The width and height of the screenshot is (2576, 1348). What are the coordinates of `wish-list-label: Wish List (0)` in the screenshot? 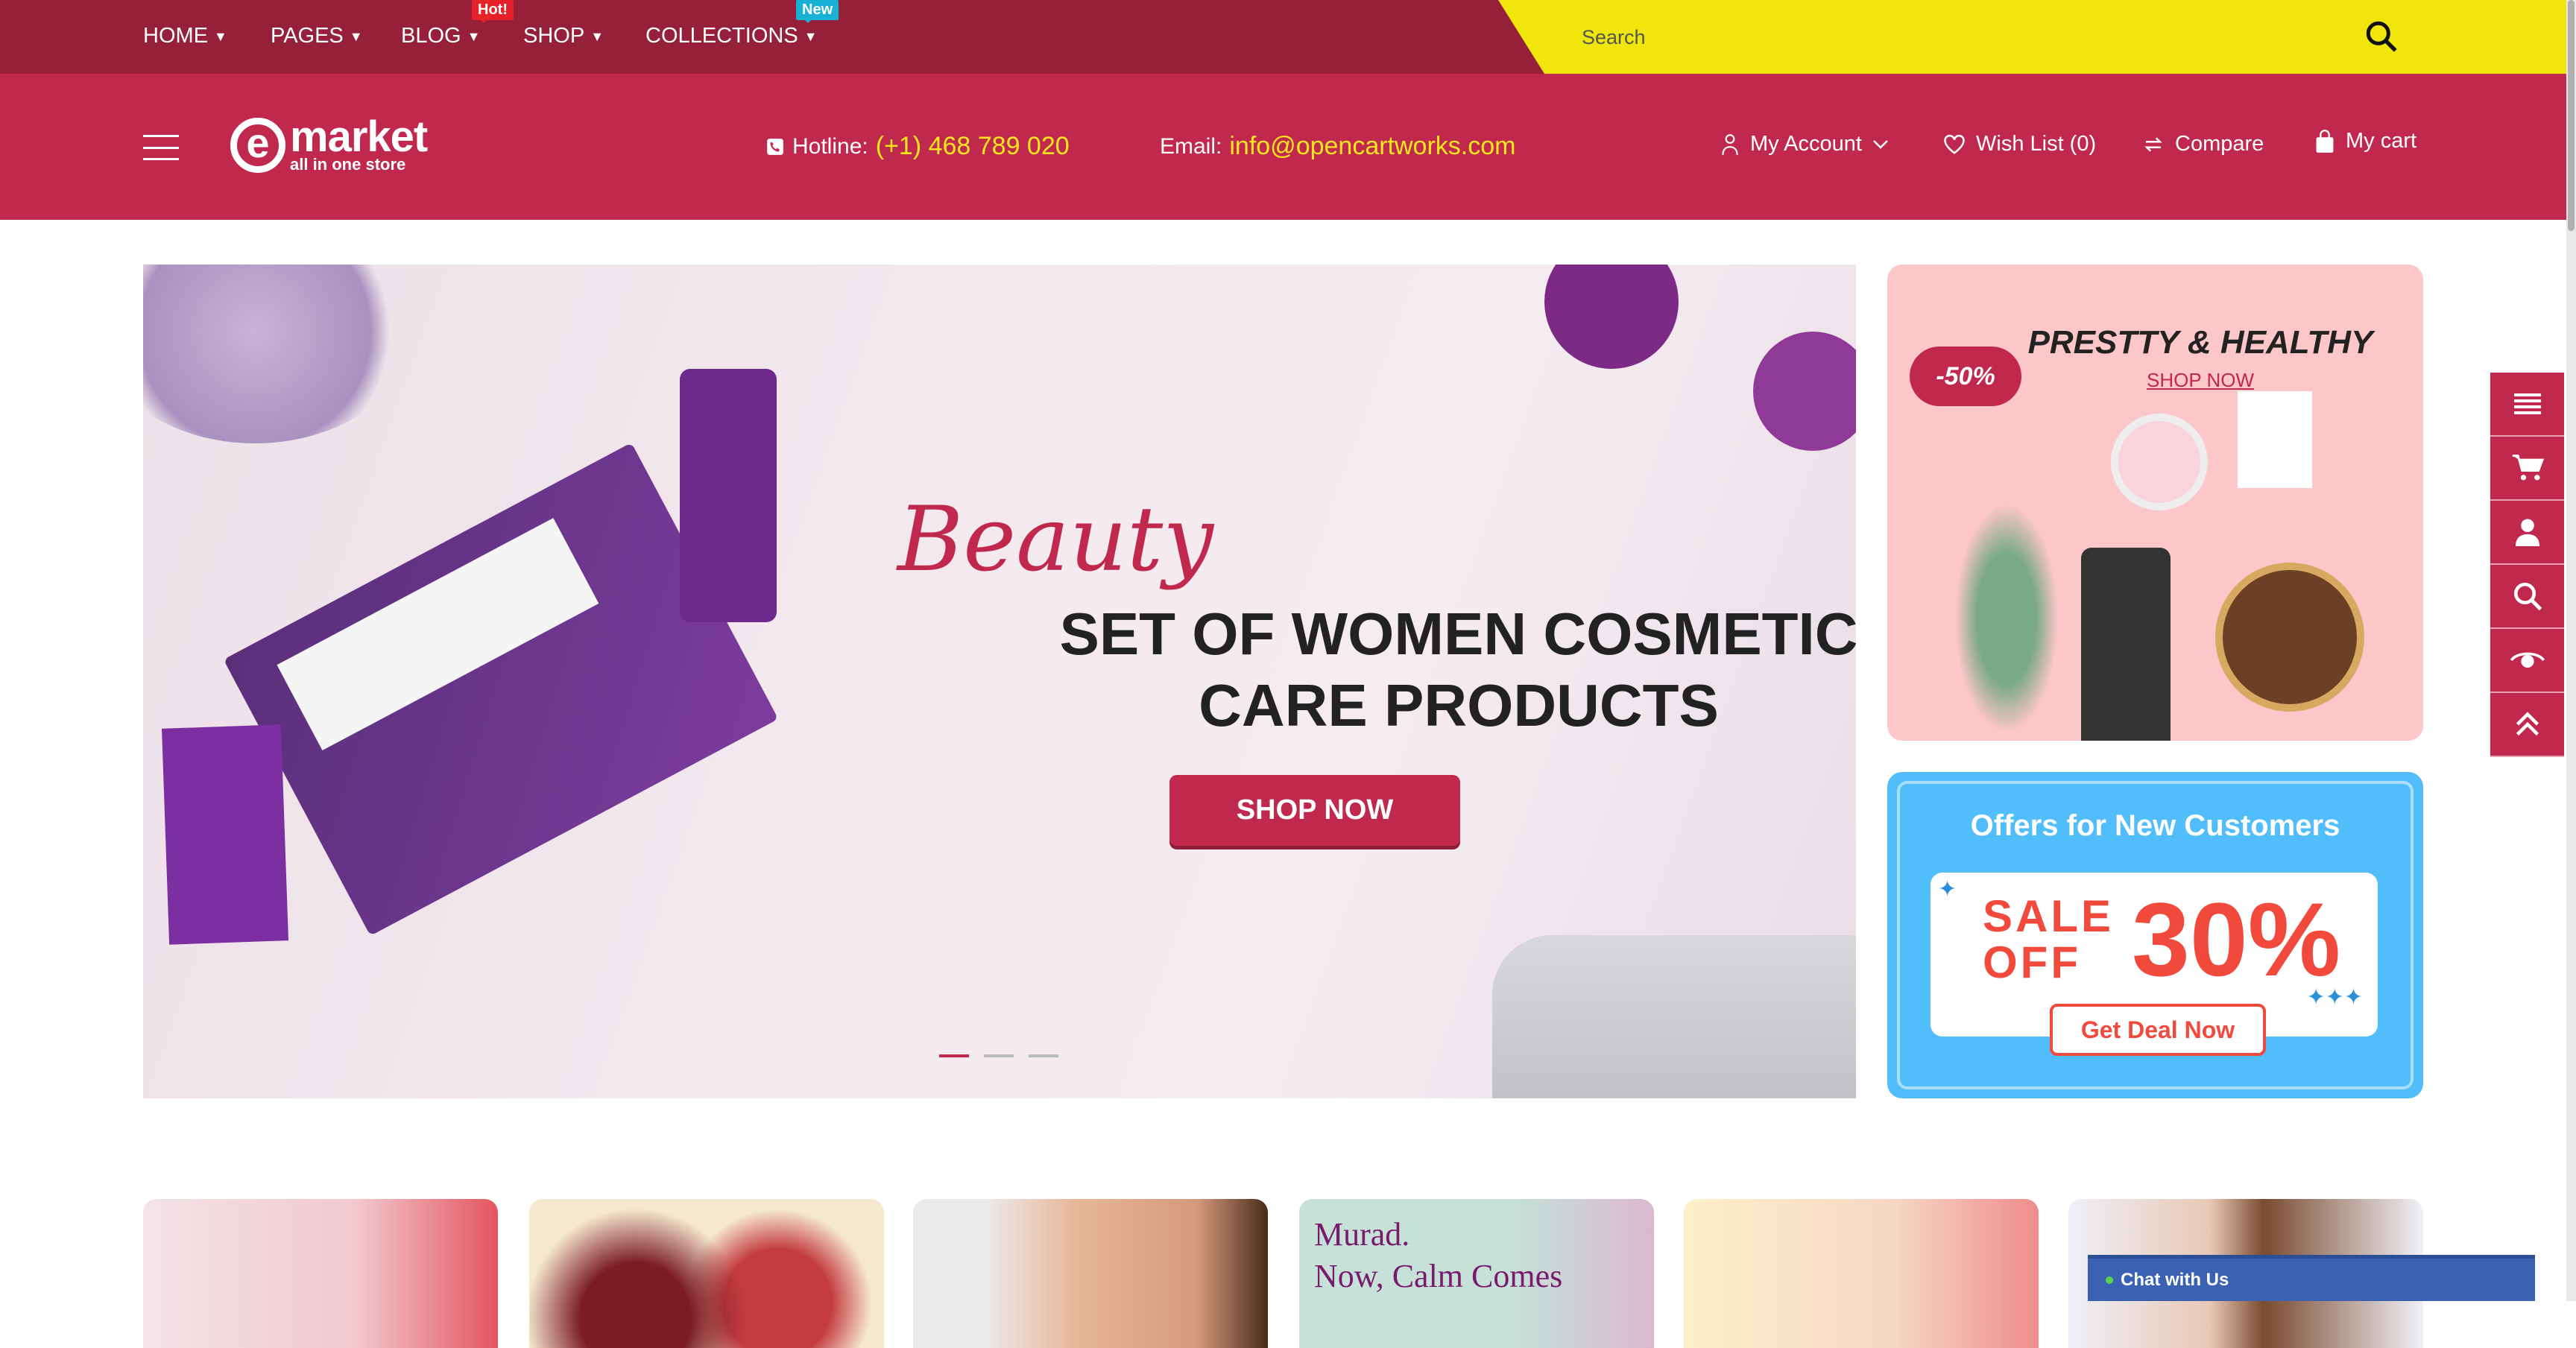 It's located at (2036, 144).